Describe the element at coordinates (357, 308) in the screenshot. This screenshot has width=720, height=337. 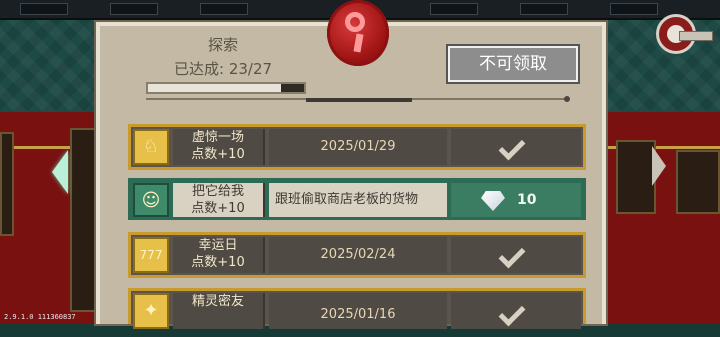
I see `achievement-row: ✦ 精灵密友 2025/01/16` at that location.